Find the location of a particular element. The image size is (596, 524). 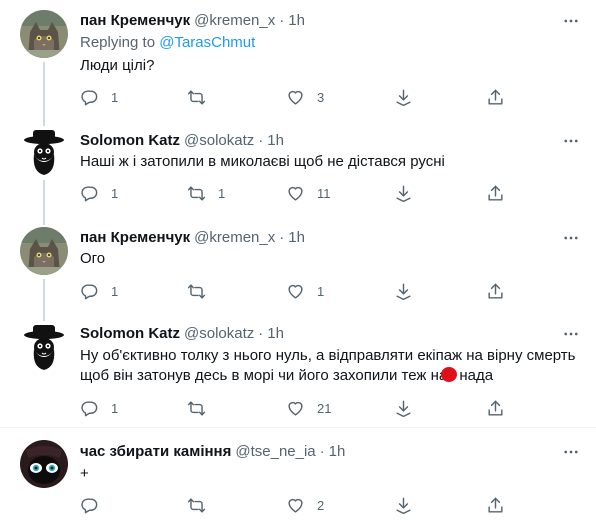

display-name: час збирати каміння is located at coordinates (155, 451).